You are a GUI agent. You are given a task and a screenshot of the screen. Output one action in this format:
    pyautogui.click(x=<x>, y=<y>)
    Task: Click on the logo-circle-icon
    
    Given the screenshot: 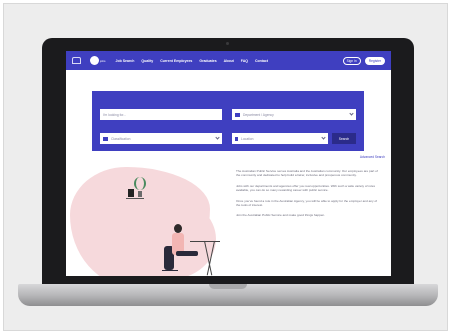 What is the action you would take?
    pyautogui.click(x=94, y=60)
    